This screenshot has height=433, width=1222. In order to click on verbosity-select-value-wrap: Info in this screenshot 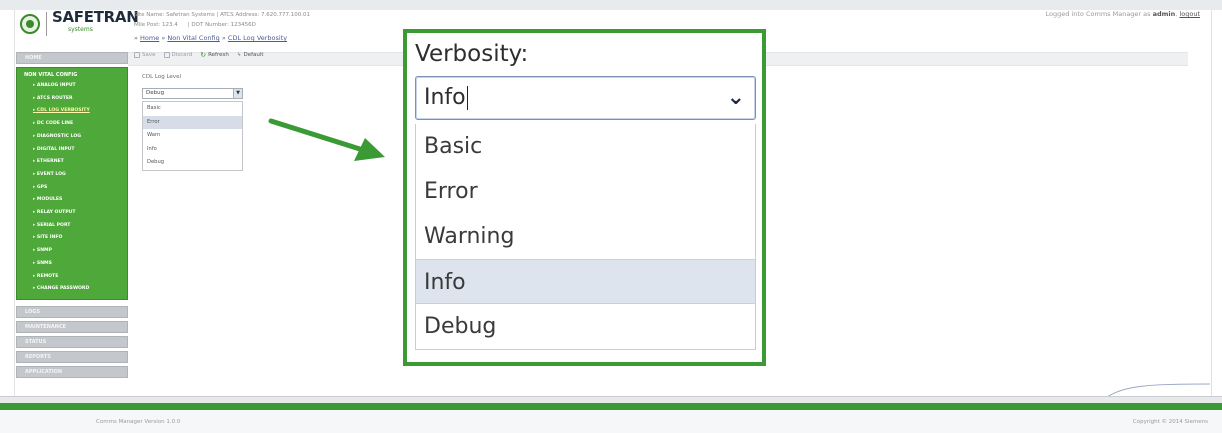, I will do `click(446, 97)`.